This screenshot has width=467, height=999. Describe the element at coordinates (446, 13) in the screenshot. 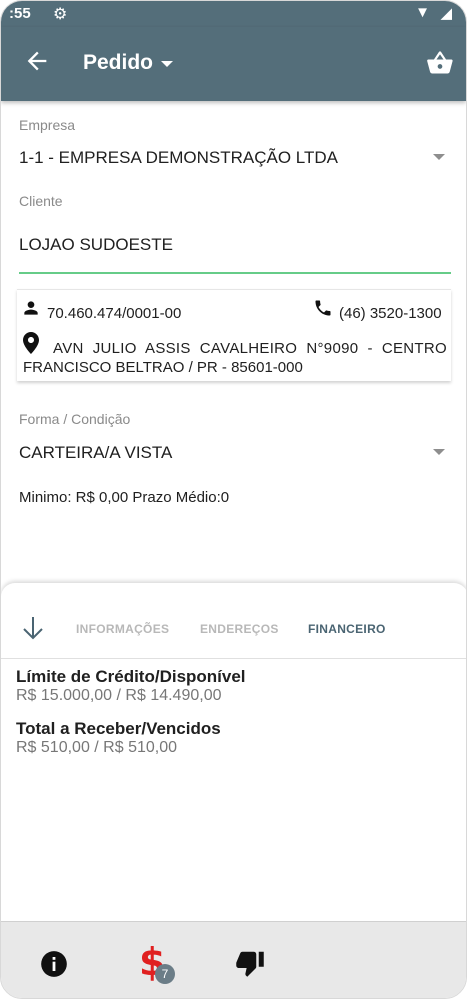

I see `signal-icon: ◢` at that location.